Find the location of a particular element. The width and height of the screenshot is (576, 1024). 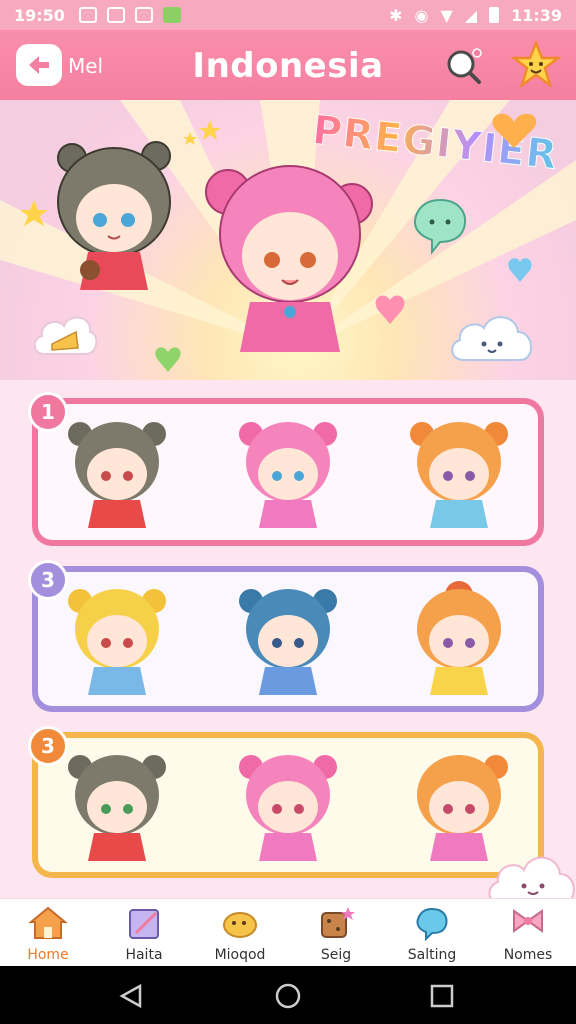

character-group-card: 1 is located at coordinates (286, 469).